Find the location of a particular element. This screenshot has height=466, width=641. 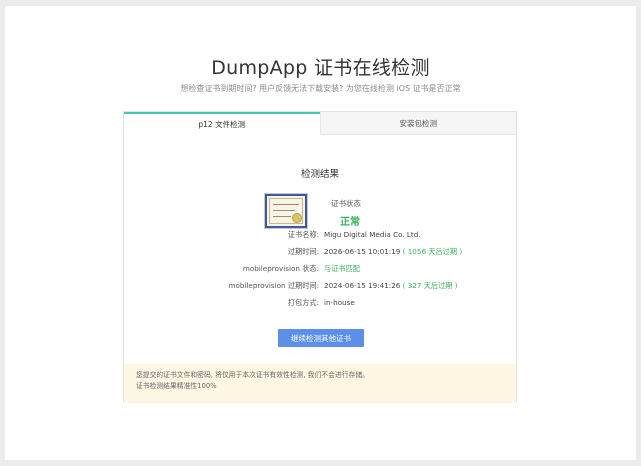

notice-line: 证书检测结果精准性100% is located at coordinates (176, 386).